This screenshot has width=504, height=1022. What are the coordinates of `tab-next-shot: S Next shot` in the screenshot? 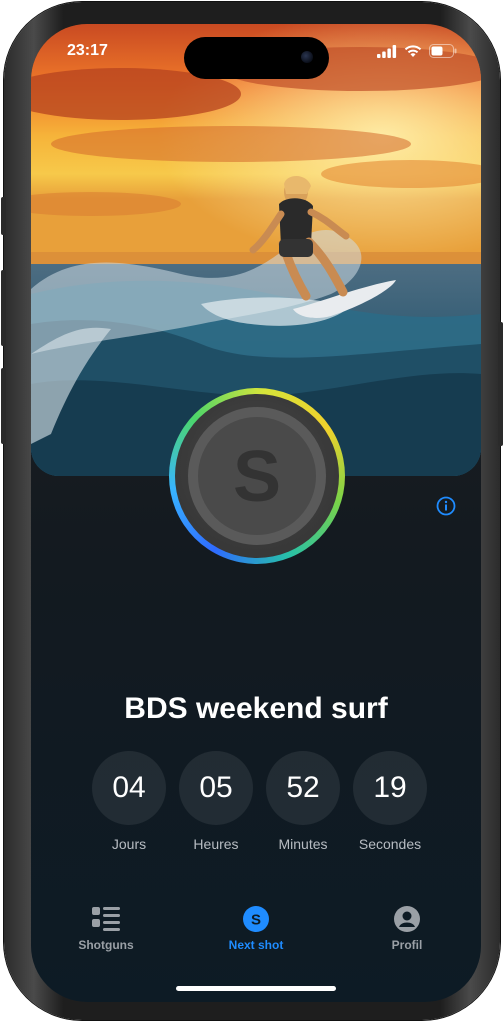 It's located at (256, 929).